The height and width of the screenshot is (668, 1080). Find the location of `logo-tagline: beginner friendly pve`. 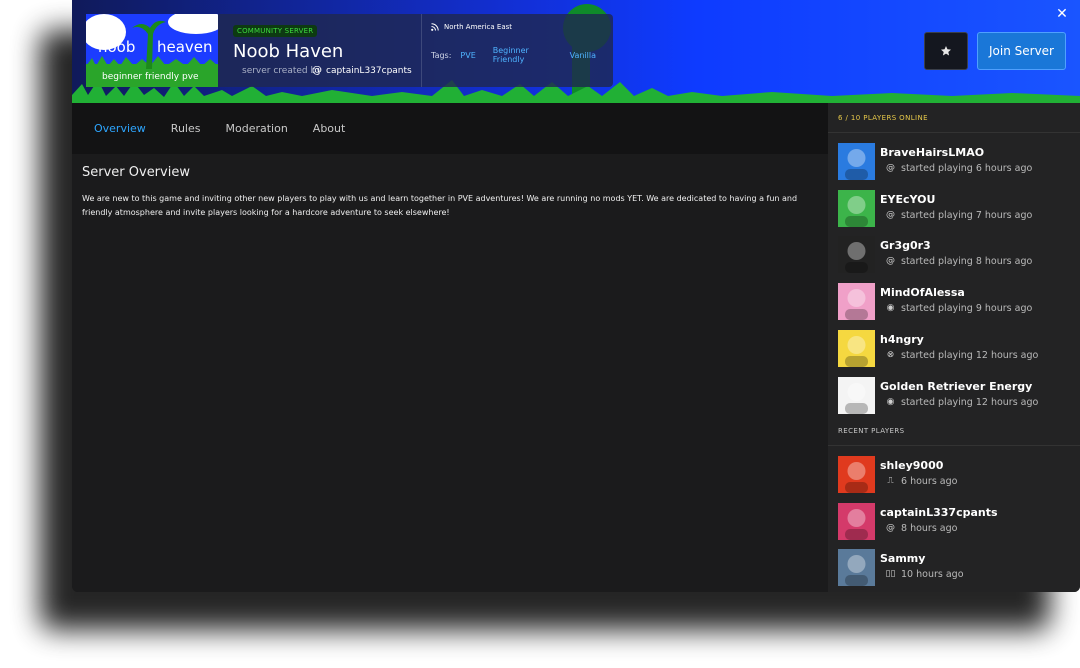

logo-tagline: beginner friendly pve is located at coordinates (150, 77).